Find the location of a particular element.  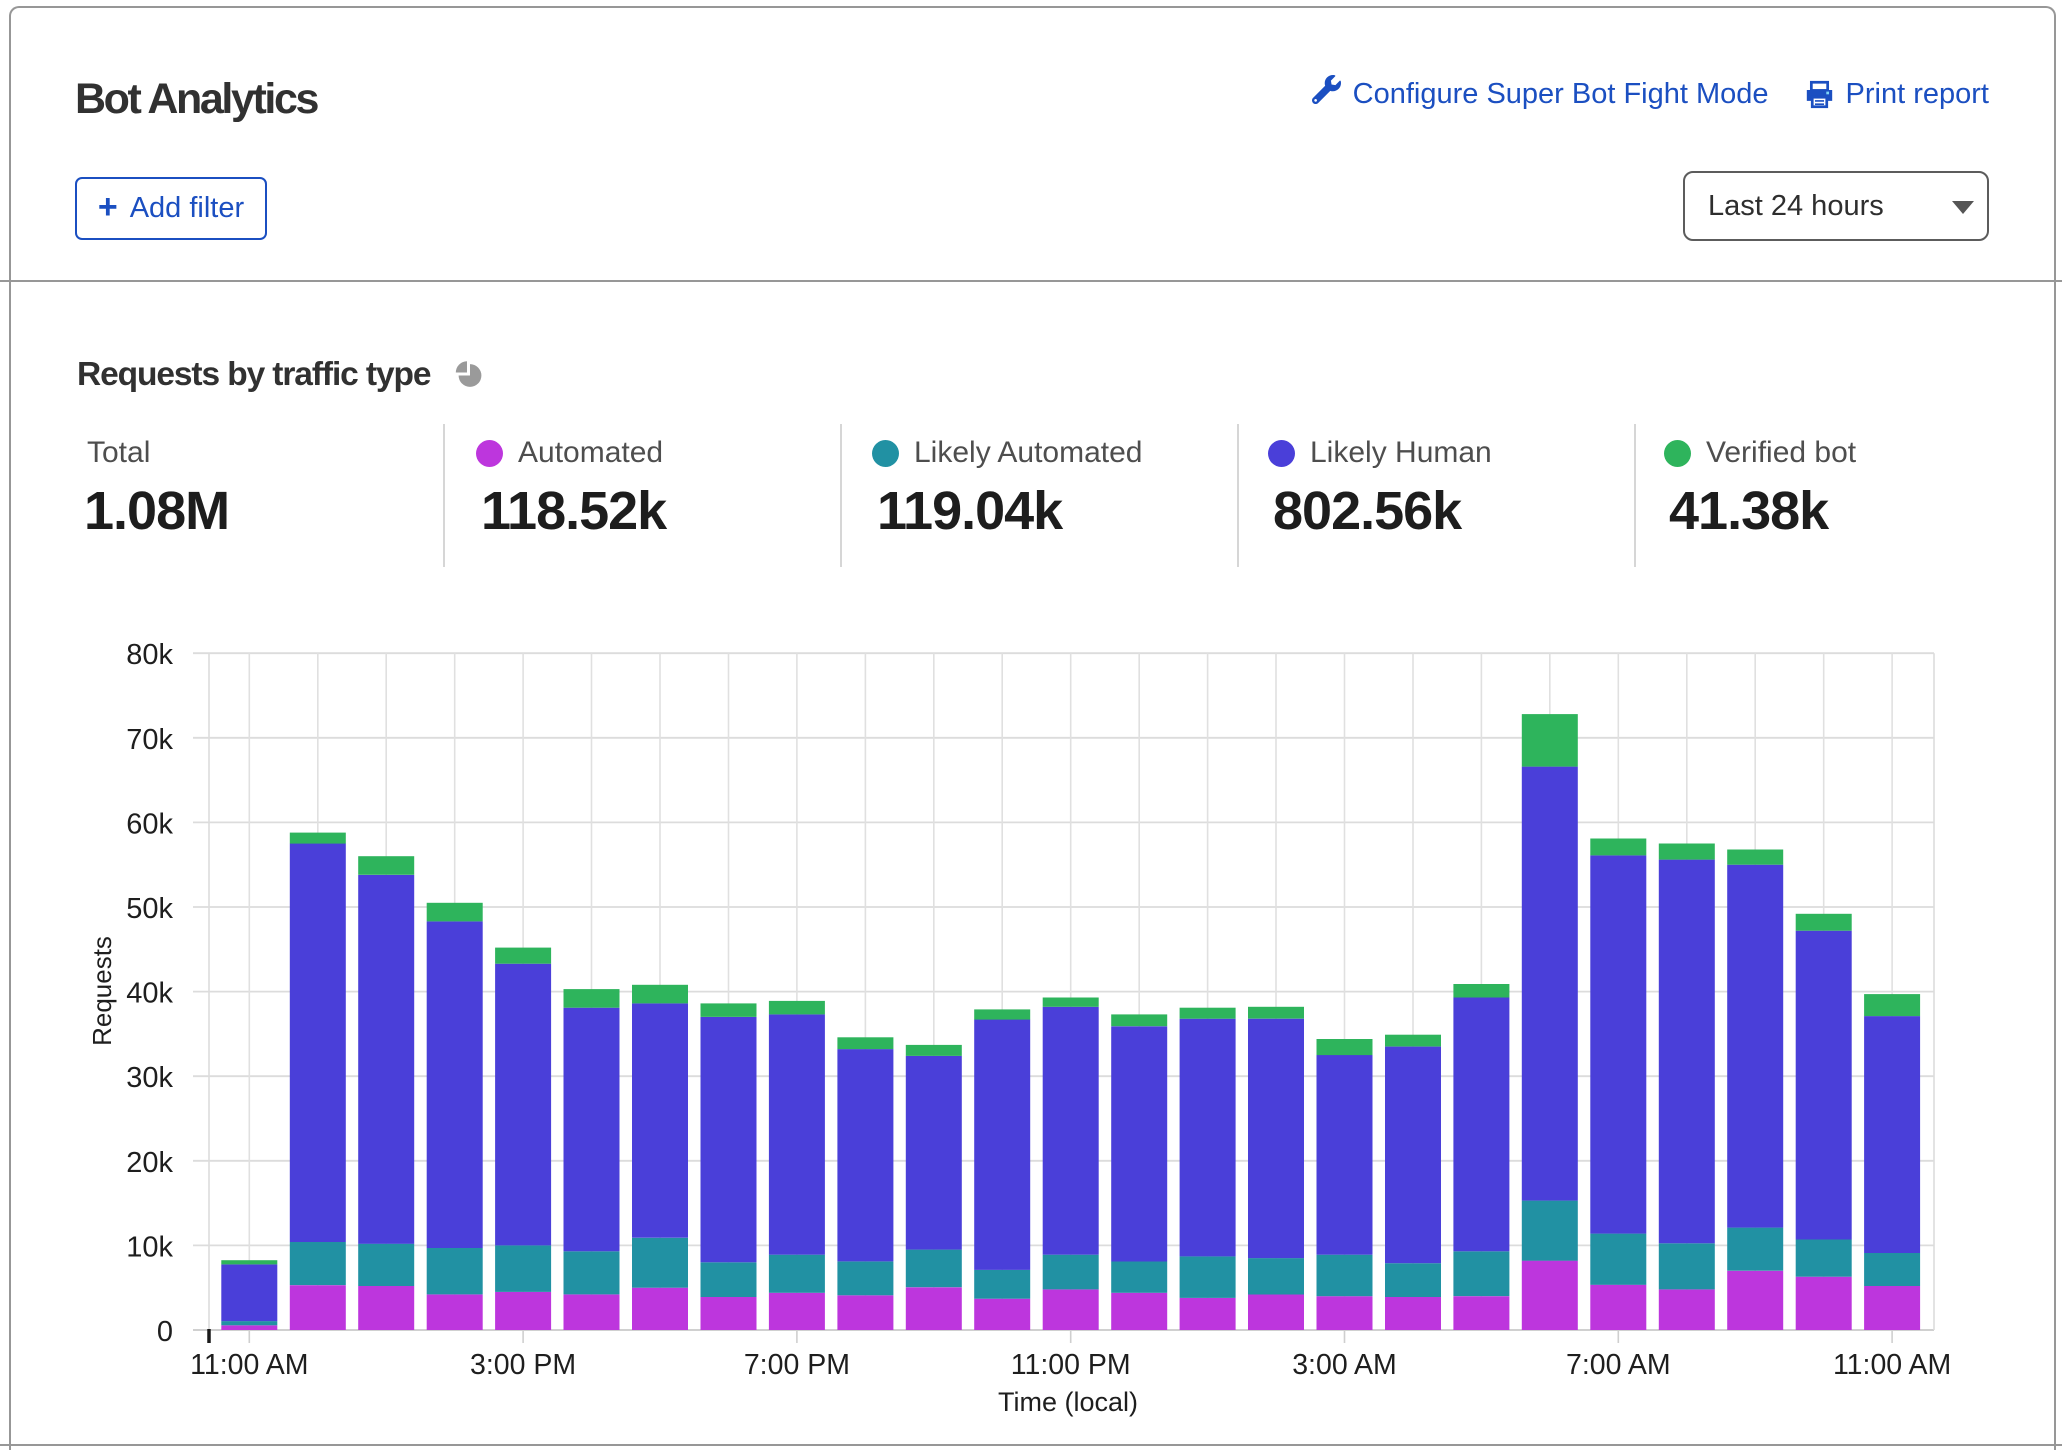

svg-text: Time (local) is located at coordinates (1068, 1402).